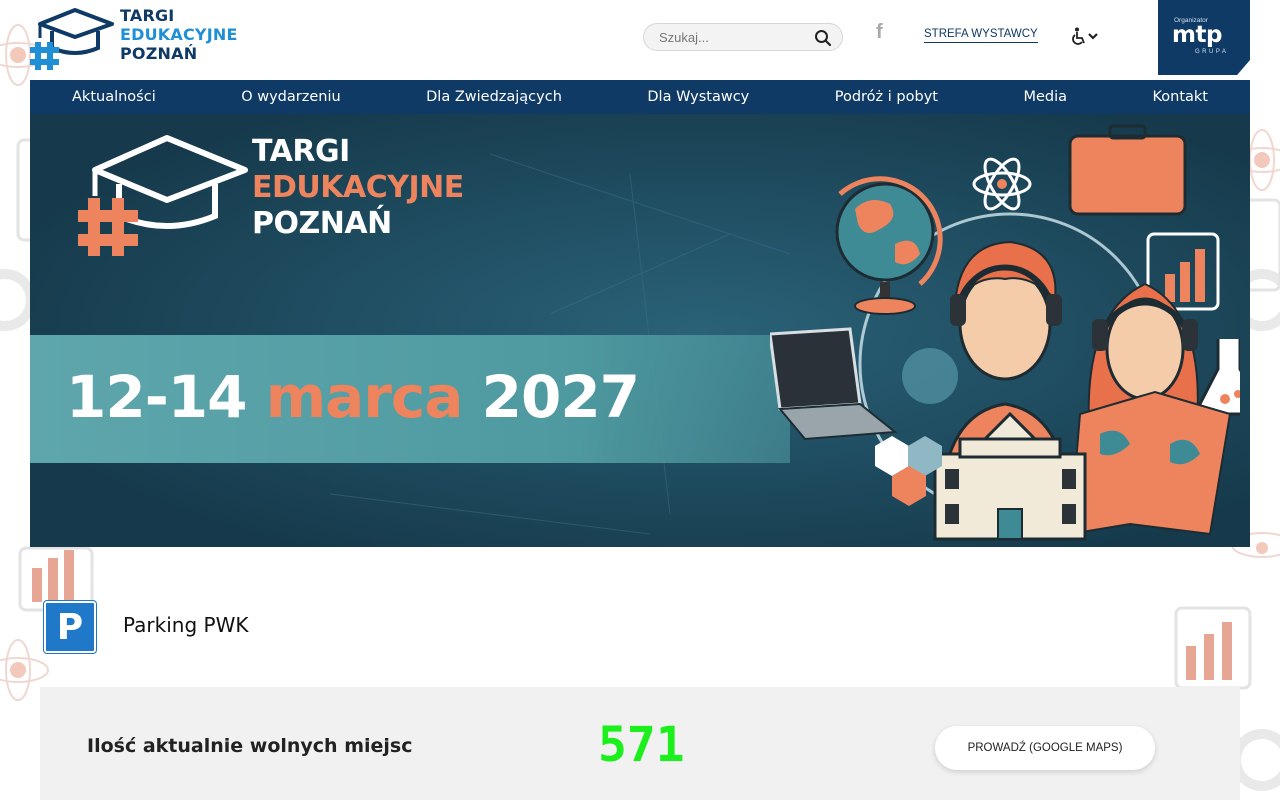 This screenshot has width=1280, height=800. I want to click on exhibitor-zone-link: STREFA WYSTAWCY, so click(981, 35).